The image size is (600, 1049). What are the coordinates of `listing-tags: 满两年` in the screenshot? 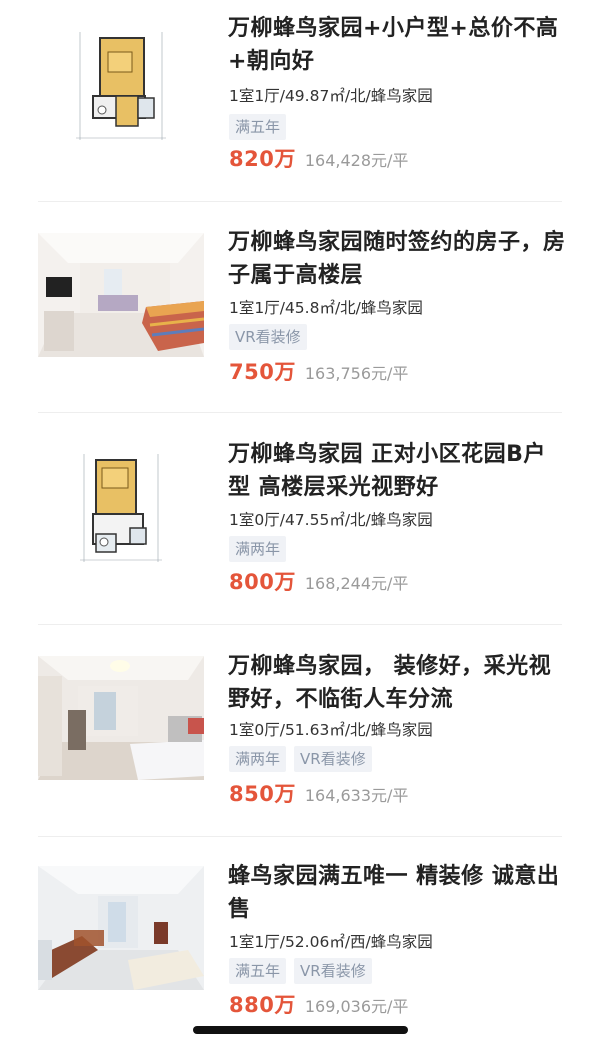 It's located at (261, 549).